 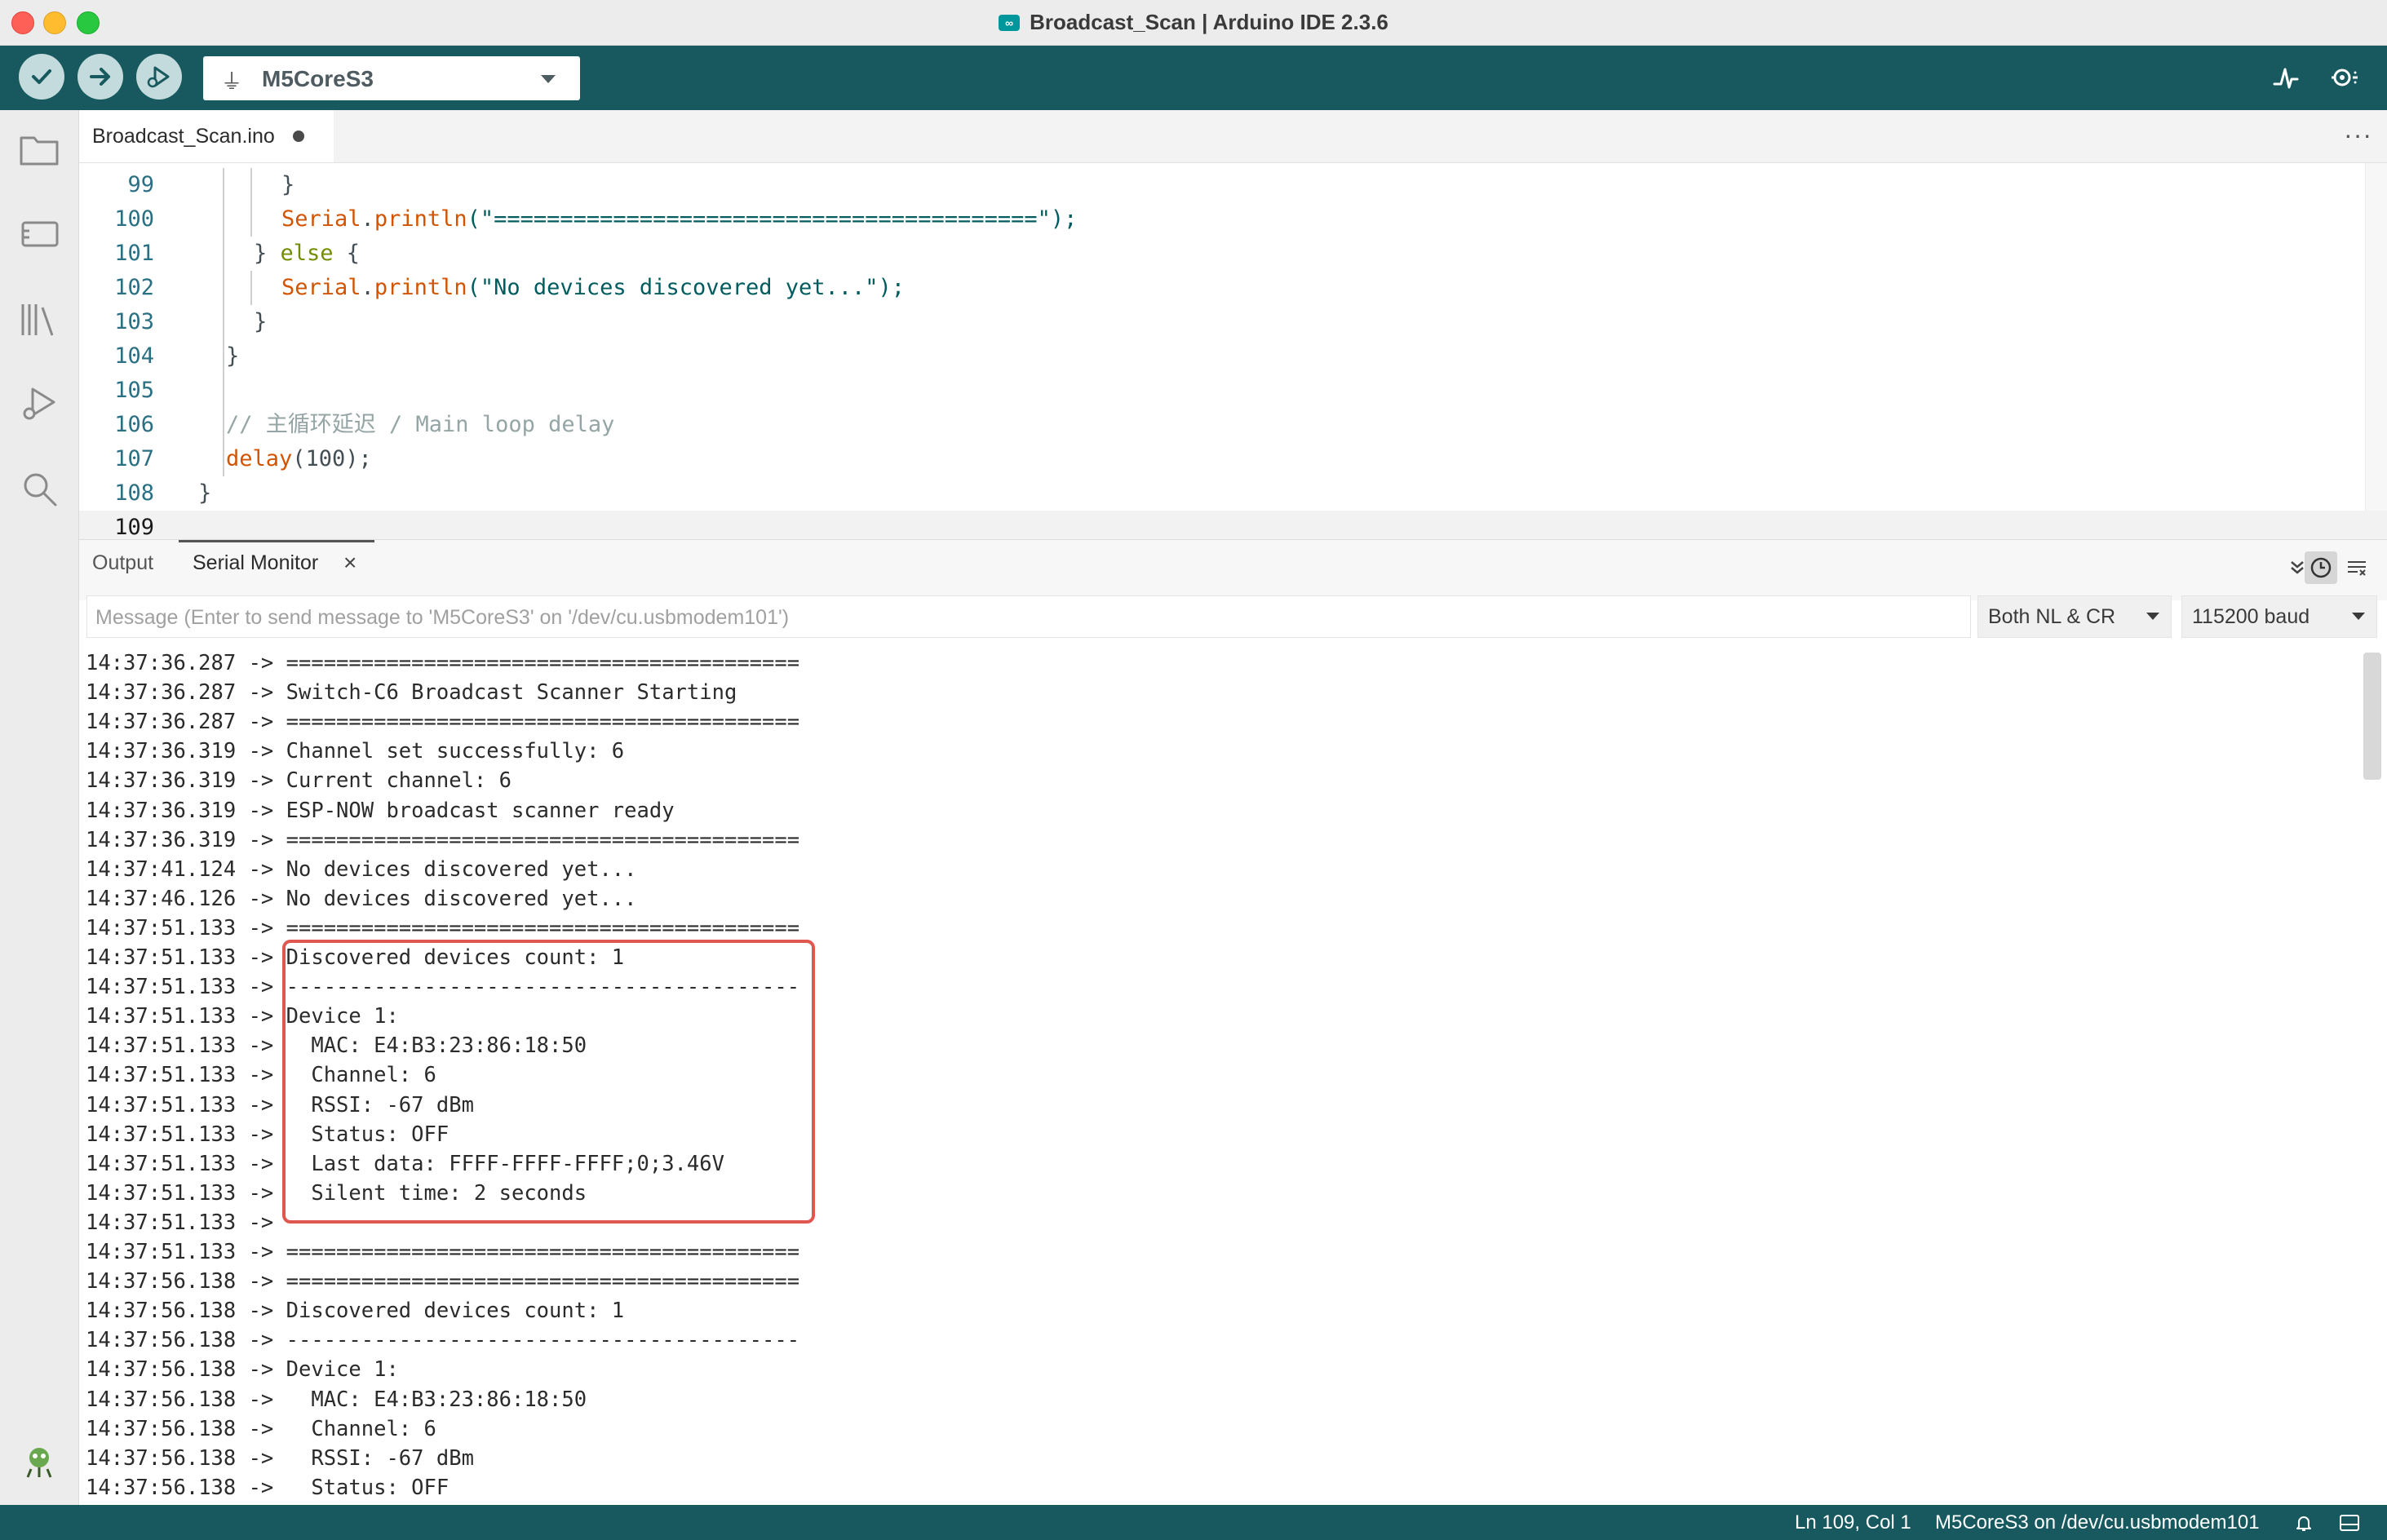 I want to click on verify-button, so click(x=41, y=77).